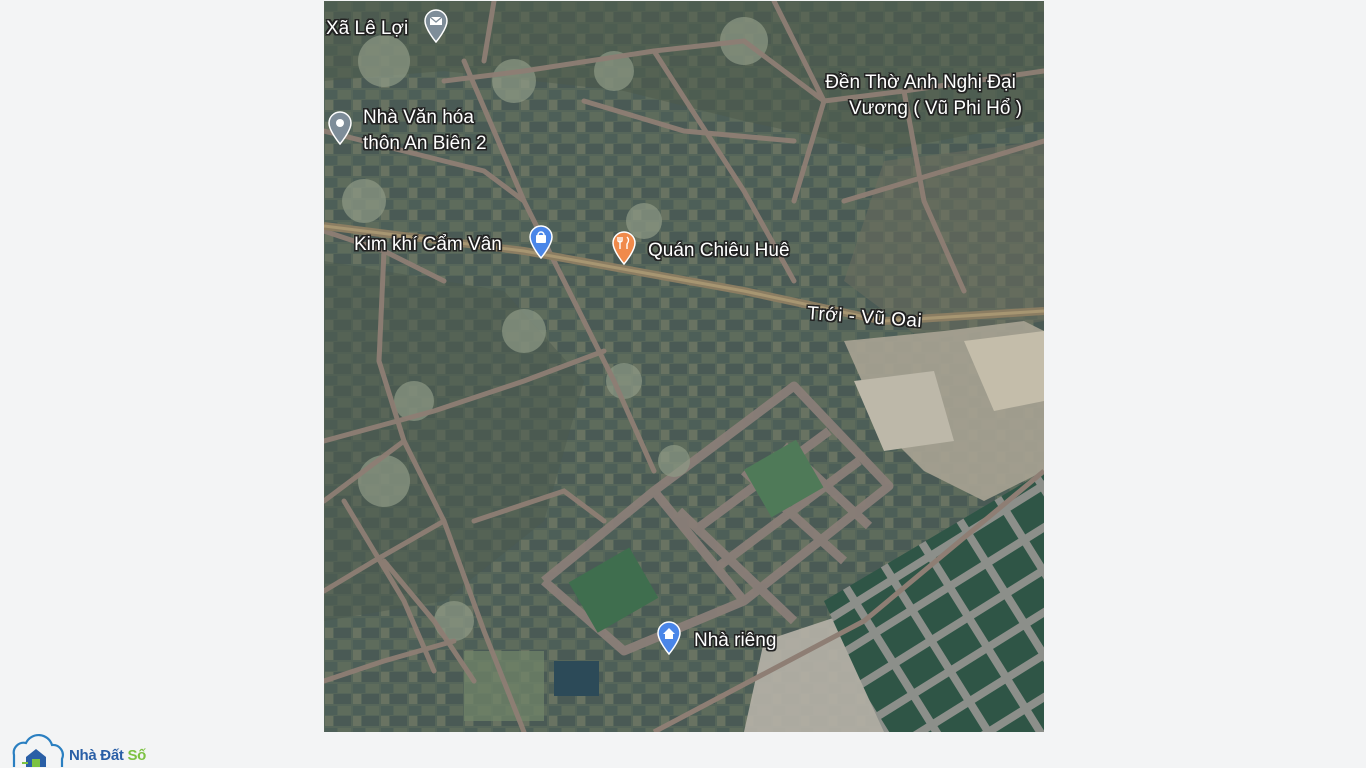  Describe the element at coordinates (367, 29) in the screenshot. I see `place-label-xa-le-loi: Xã Lê Lợi` at that location.